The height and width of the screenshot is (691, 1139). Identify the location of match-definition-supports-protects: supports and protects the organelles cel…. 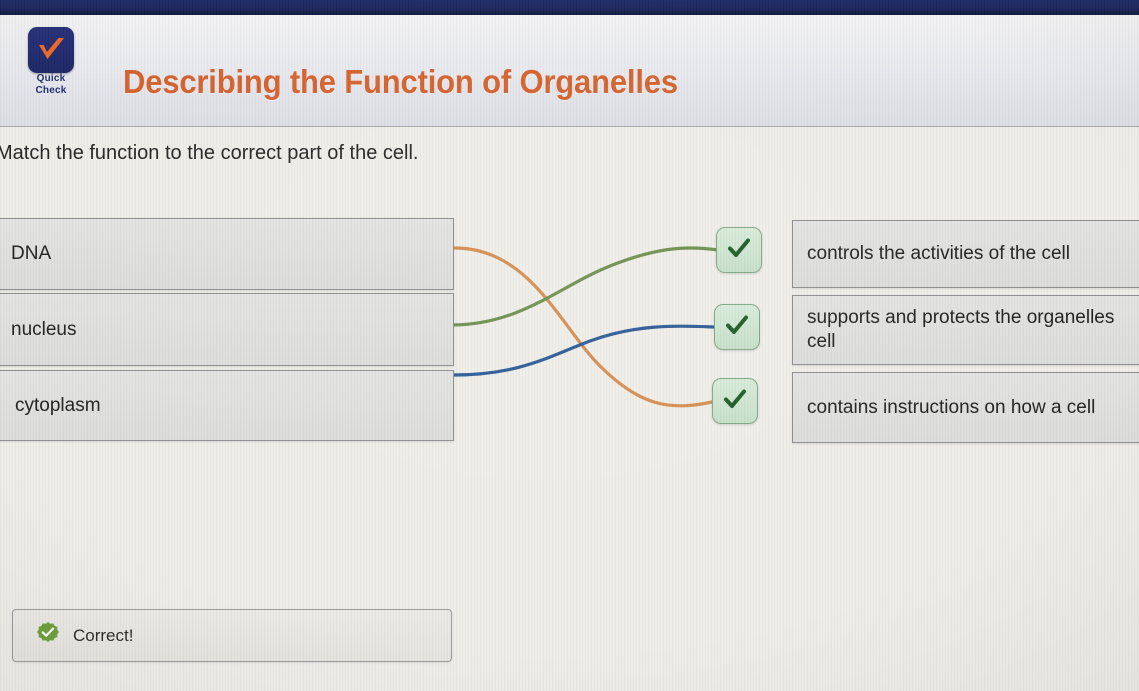
(965, 330).